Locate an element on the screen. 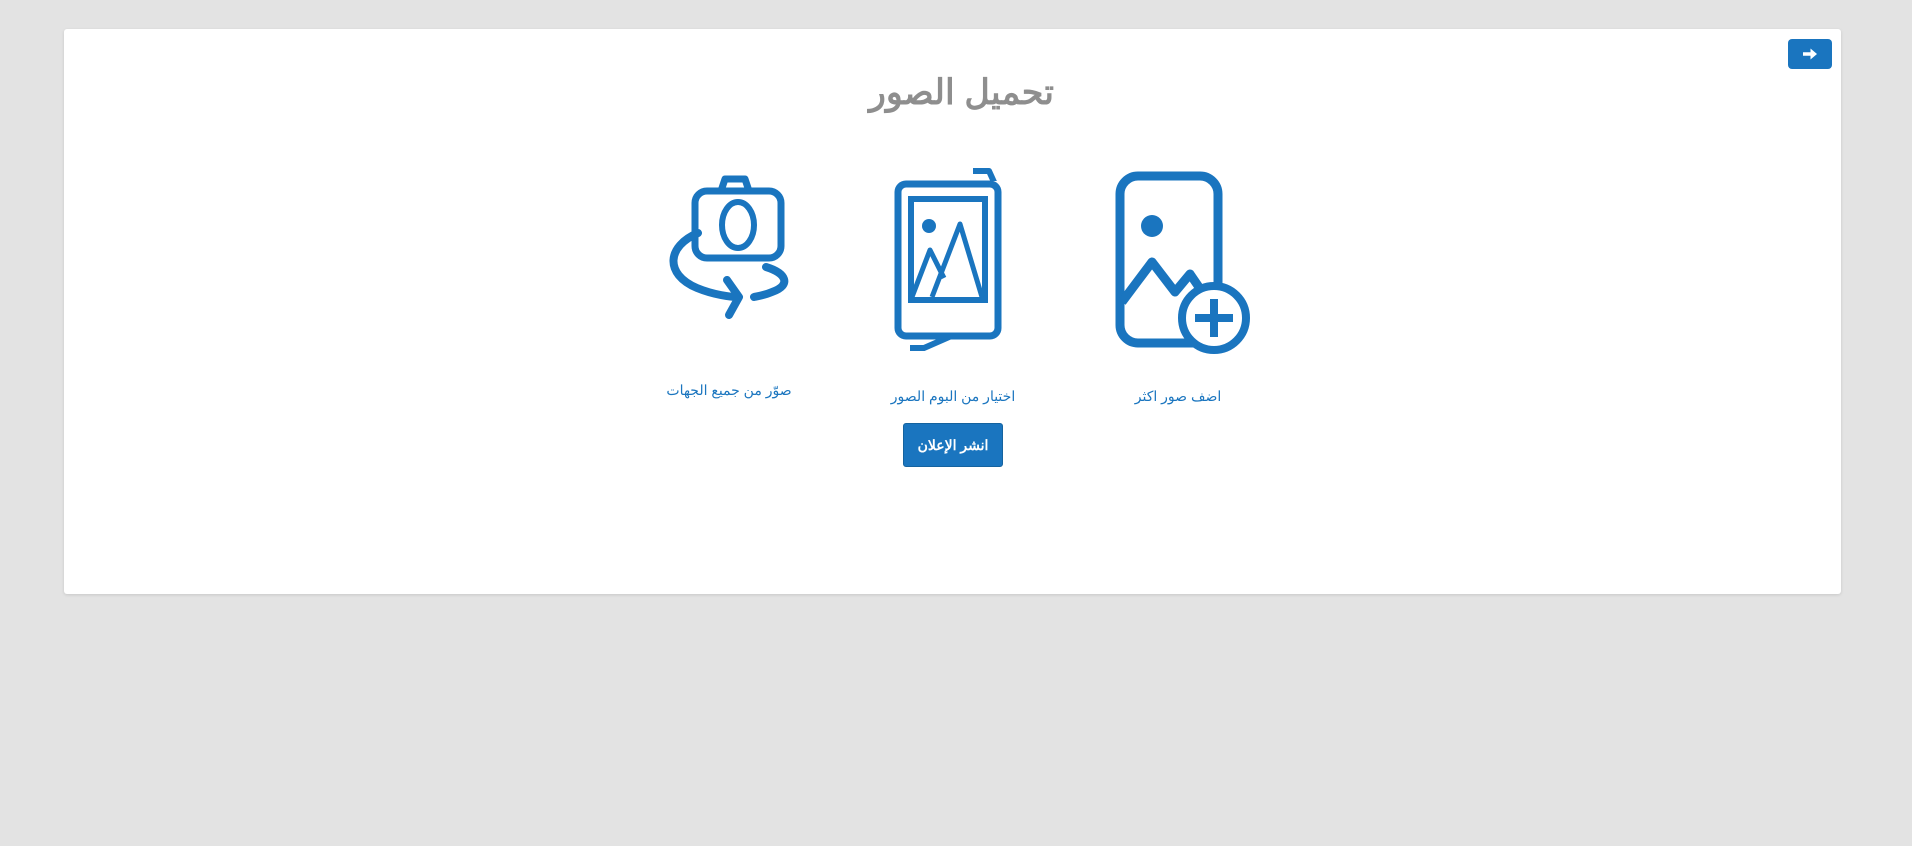  shoot-all-sides-option: صوّر من جميع الجهات is located at coordinates (729, 286).